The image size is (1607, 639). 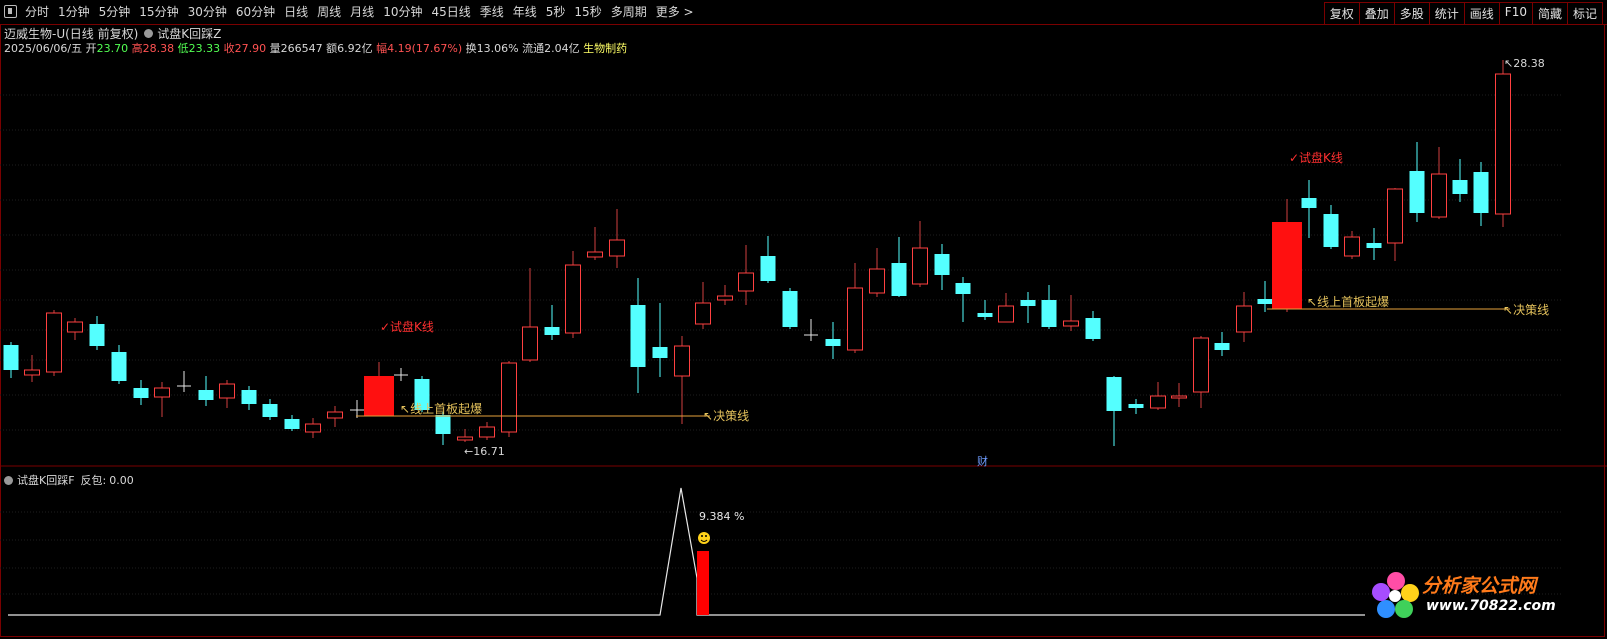 What do you see at coordinates (1491, 606) in the screenshot?
I see `logo-url: www.70822.com` at bounding box center [1491, 606].